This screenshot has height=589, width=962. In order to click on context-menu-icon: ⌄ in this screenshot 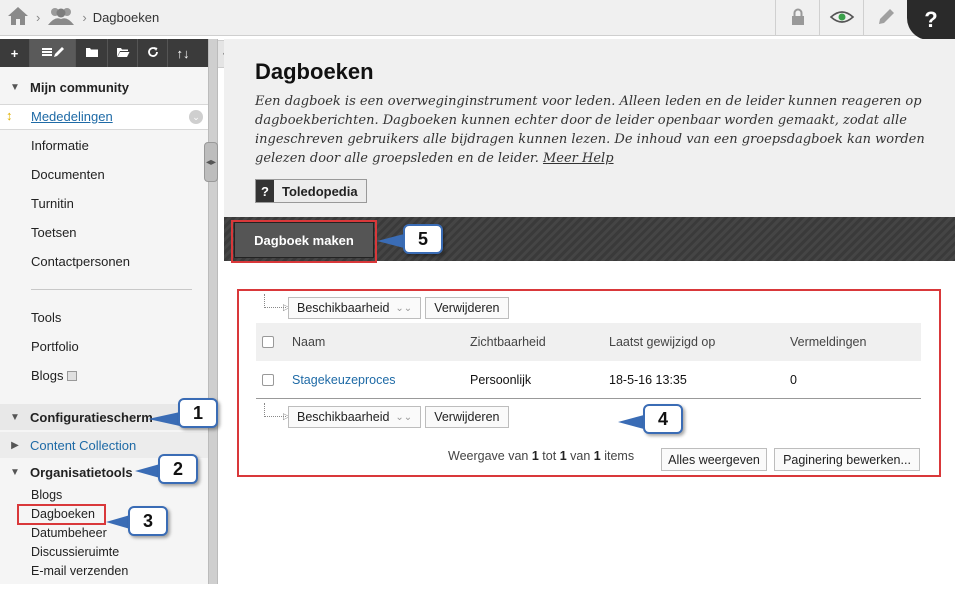, I will do `click(196, 117)`.